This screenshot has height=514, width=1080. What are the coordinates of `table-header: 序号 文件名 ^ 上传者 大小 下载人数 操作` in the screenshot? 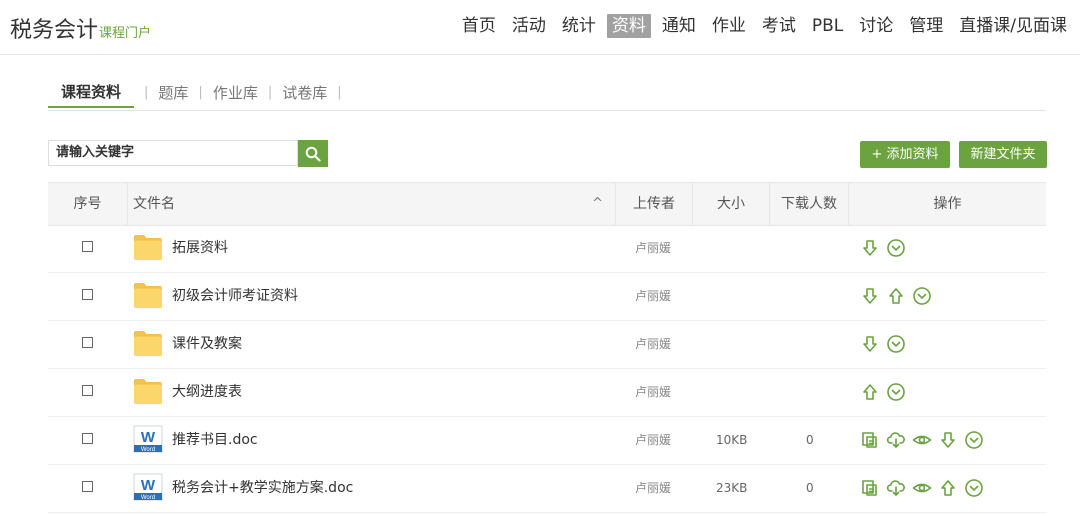 It's located at (547, 204).